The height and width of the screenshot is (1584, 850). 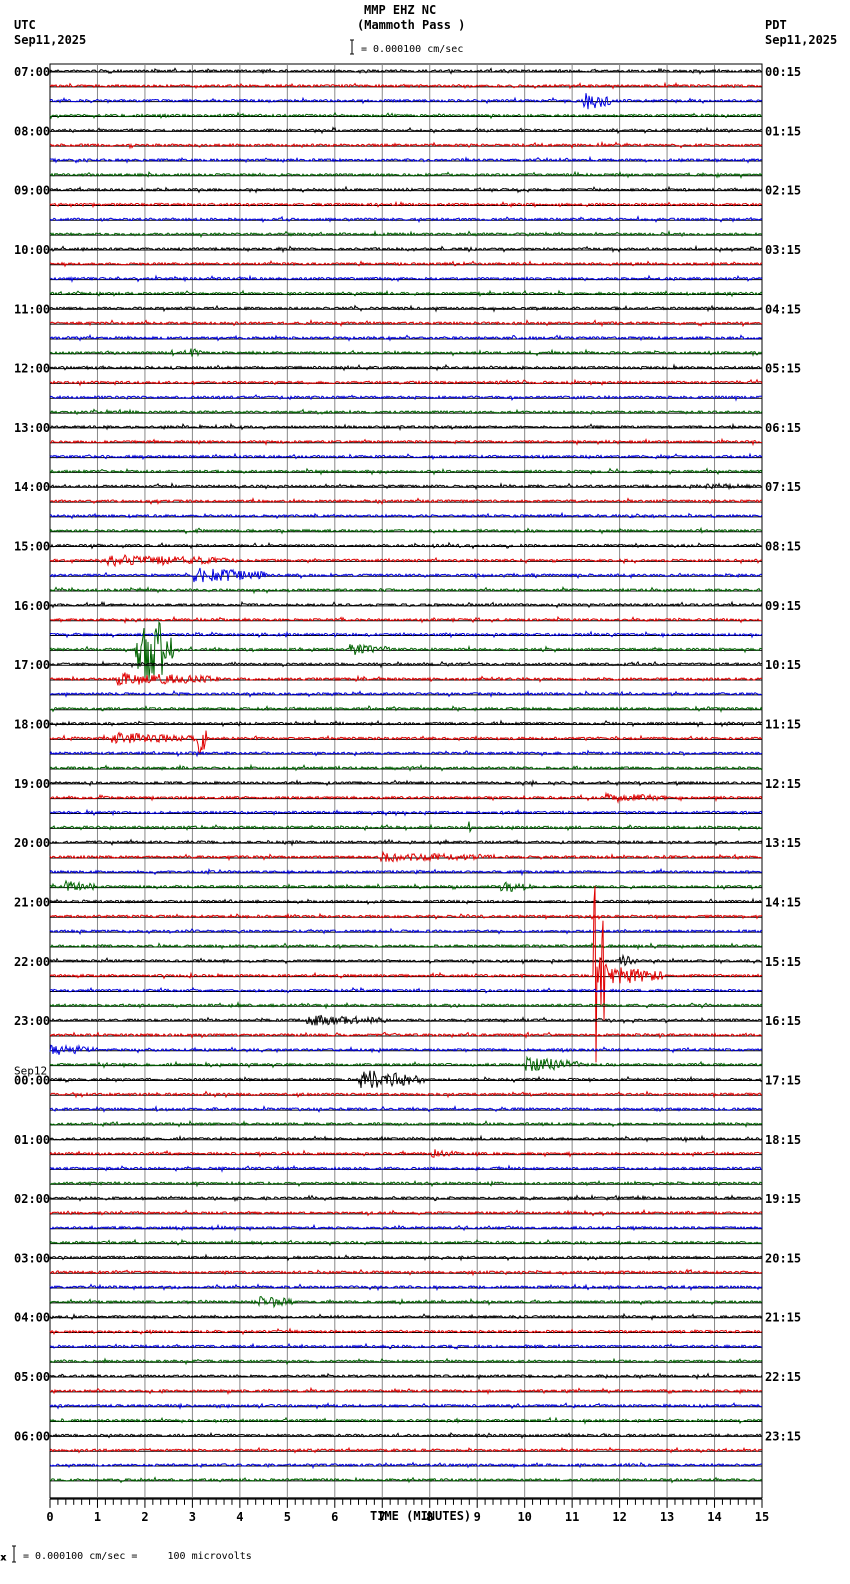 I want to click on left-hour-label: 18:00, so click(x=32, y=725).